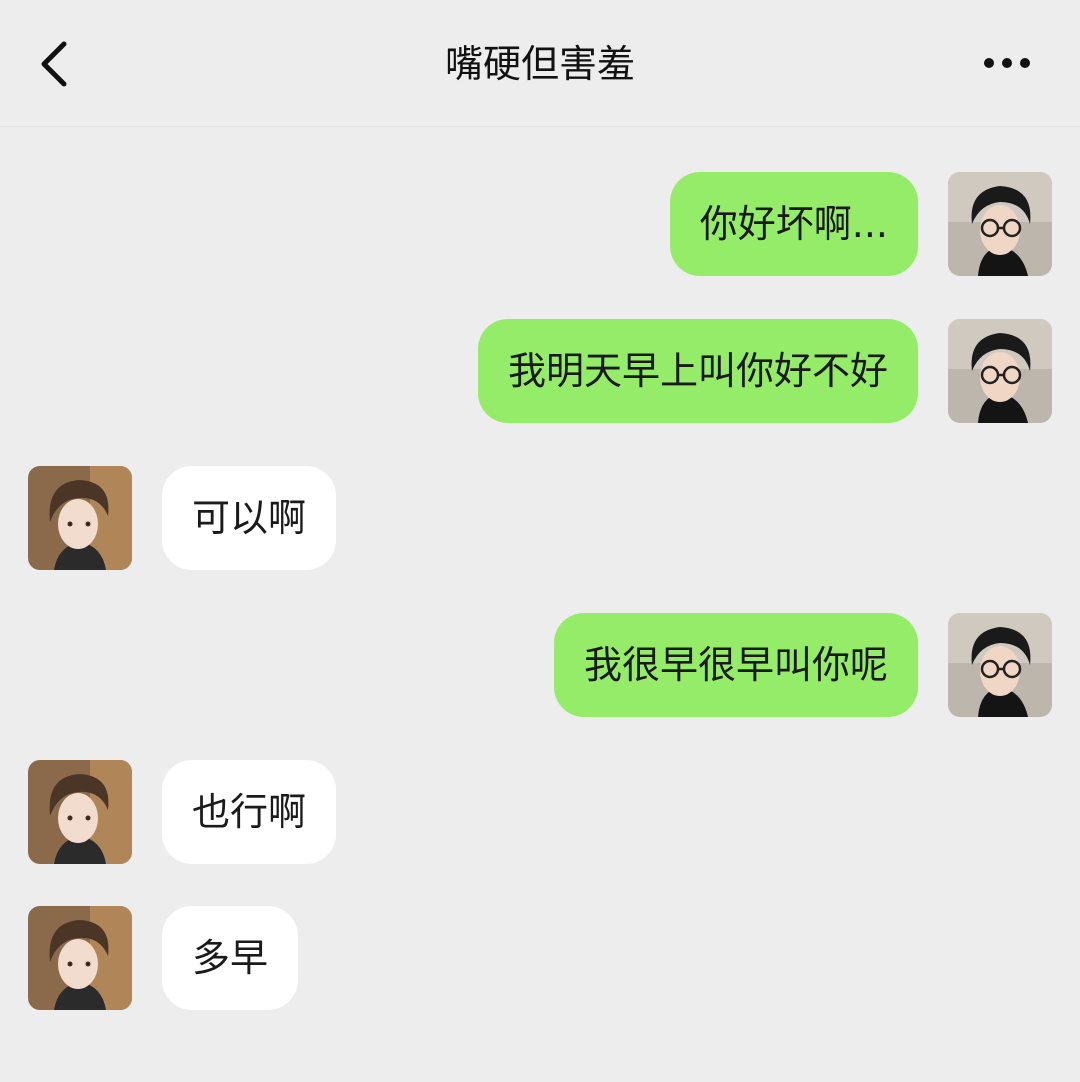 The image size is (1080, 1082). Describe the element at coordinates (249, 518) in the screenshot. I see `received-message-bubble: 可以啊` at that location.